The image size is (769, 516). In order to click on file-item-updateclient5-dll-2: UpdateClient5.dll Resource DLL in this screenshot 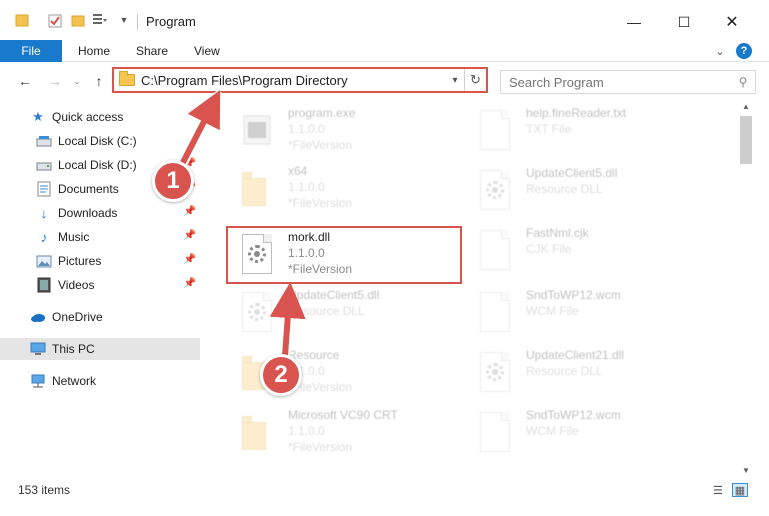, I will do `click(582, 191)`.